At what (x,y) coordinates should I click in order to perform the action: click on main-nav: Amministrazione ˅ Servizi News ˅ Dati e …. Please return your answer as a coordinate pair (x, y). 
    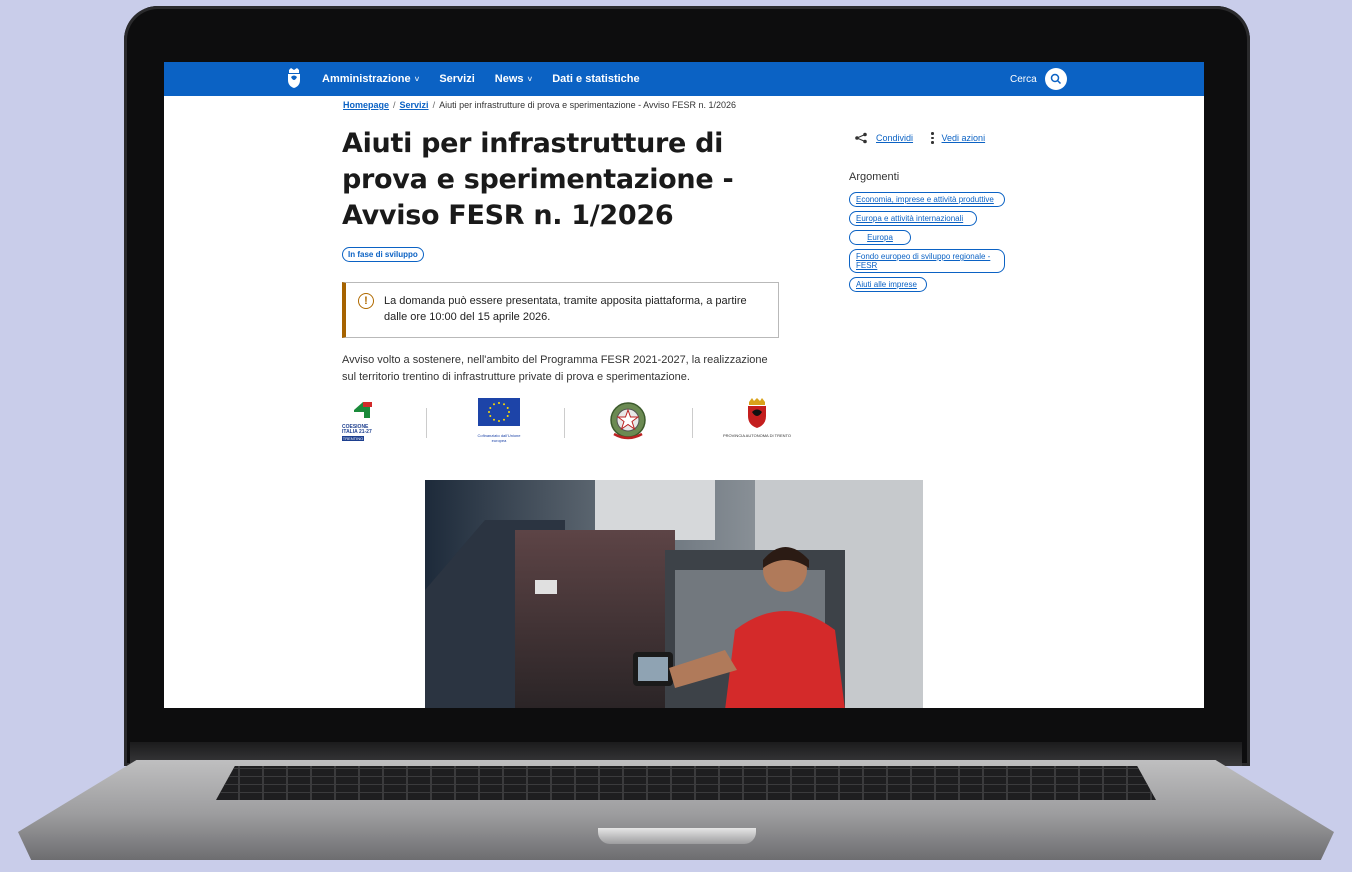
    Looking at the image, I should click on (481, 79).